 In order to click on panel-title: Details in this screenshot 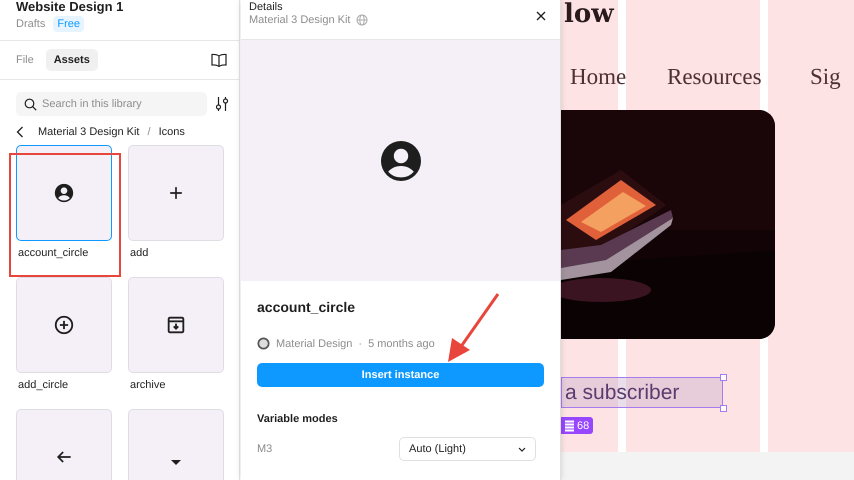, I will do `click(266, 7)`.